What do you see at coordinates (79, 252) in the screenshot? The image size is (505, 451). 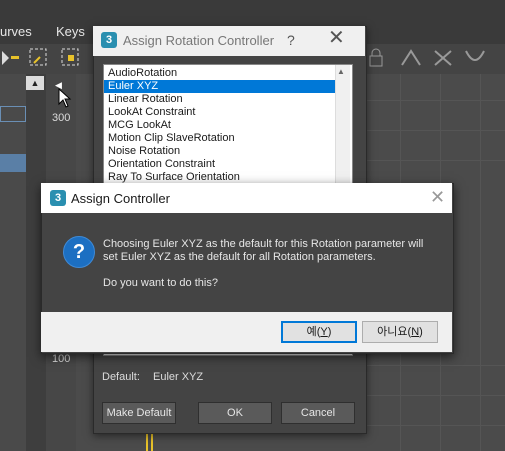 I see `question-icon: ?` at bounding box center [79, 252].